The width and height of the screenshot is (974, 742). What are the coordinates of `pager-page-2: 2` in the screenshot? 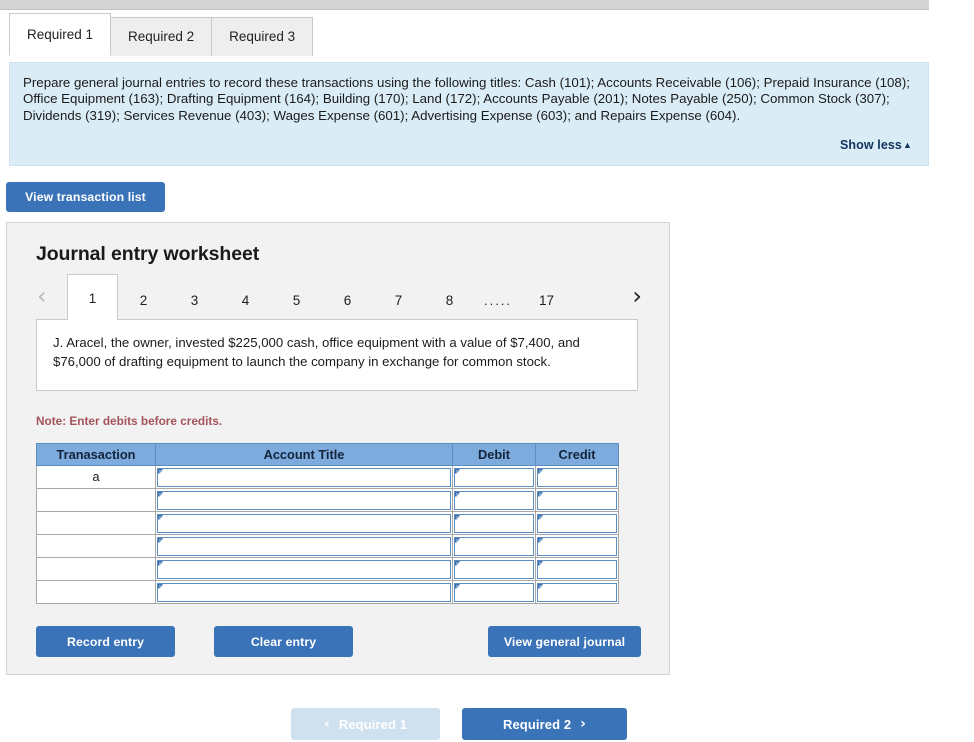 It's located at (143, 306).